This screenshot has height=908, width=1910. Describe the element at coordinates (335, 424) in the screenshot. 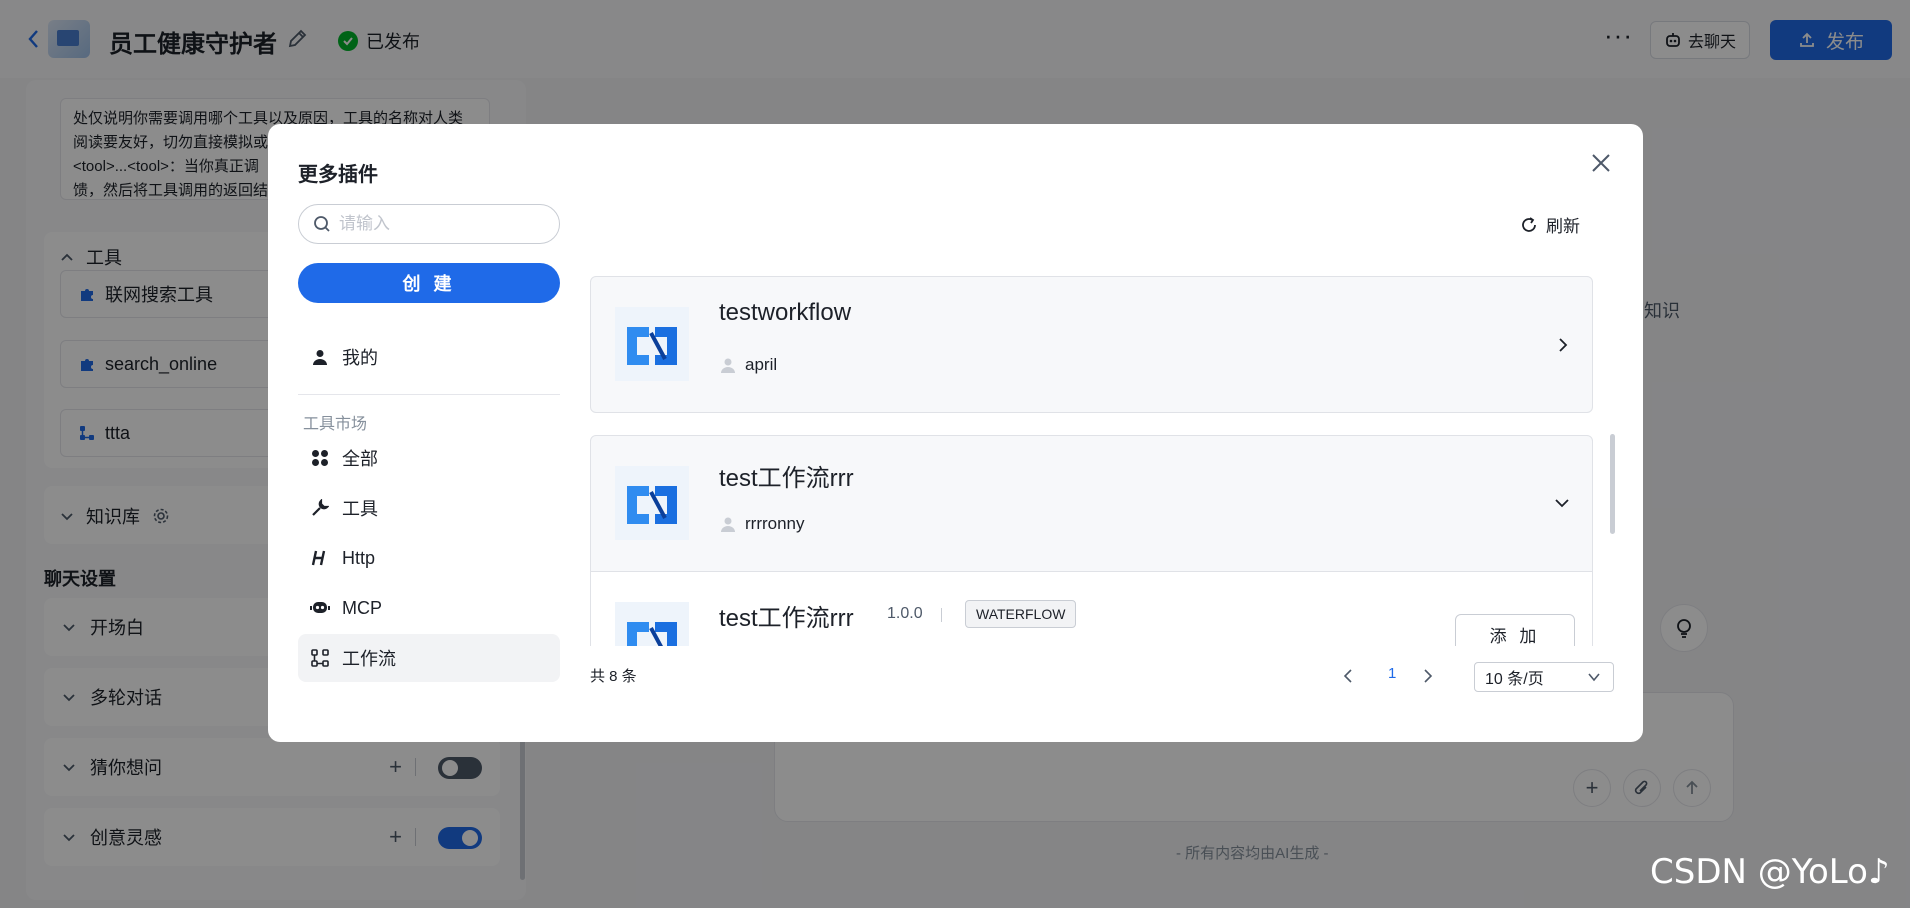

I see `nav-group-label: 工具市场` at that location.